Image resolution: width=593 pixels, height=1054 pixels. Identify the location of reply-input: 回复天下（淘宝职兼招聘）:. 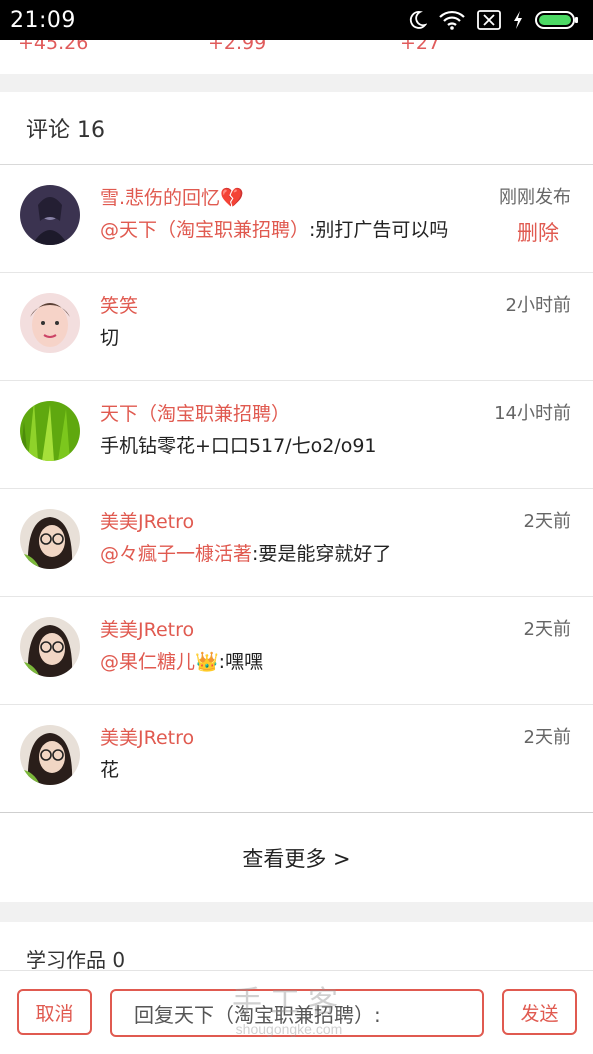
(297, 1013).